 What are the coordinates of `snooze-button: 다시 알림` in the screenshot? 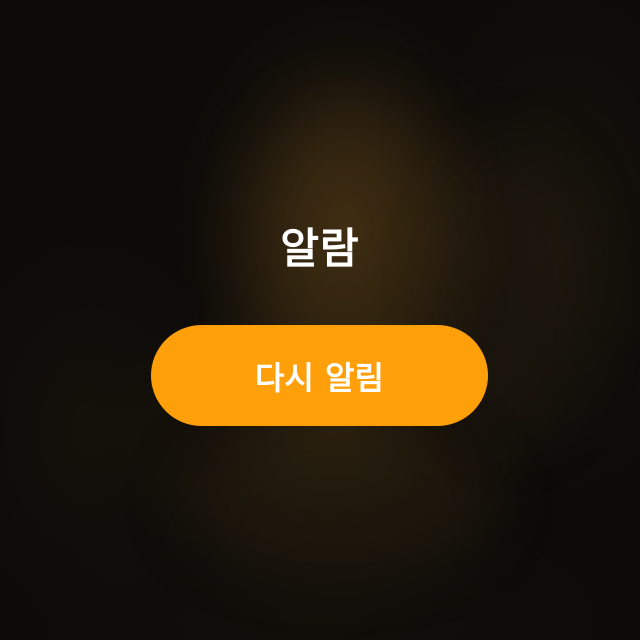 It's located at (319, 375).